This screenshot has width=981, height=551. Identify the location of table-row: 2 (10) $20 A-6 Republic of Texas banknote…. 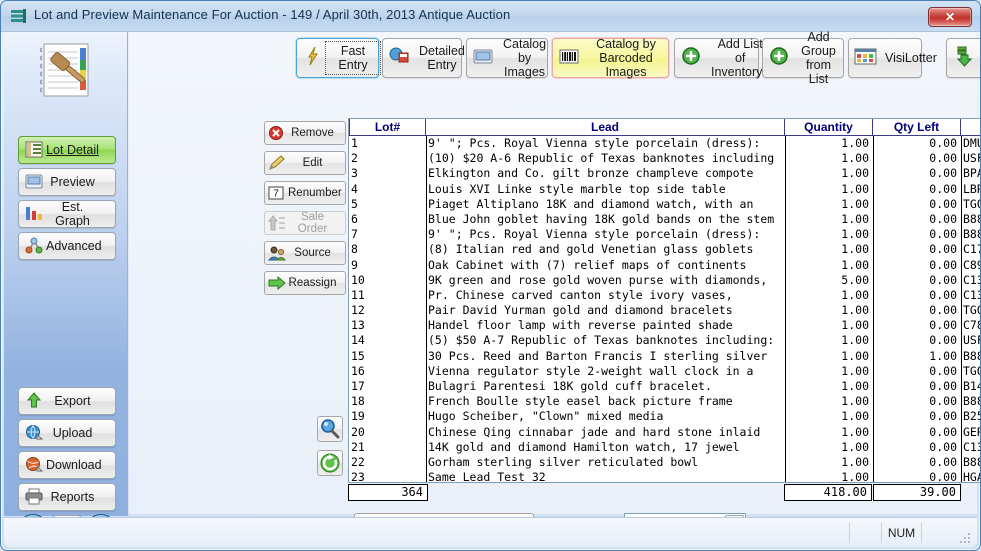
(664, 158).